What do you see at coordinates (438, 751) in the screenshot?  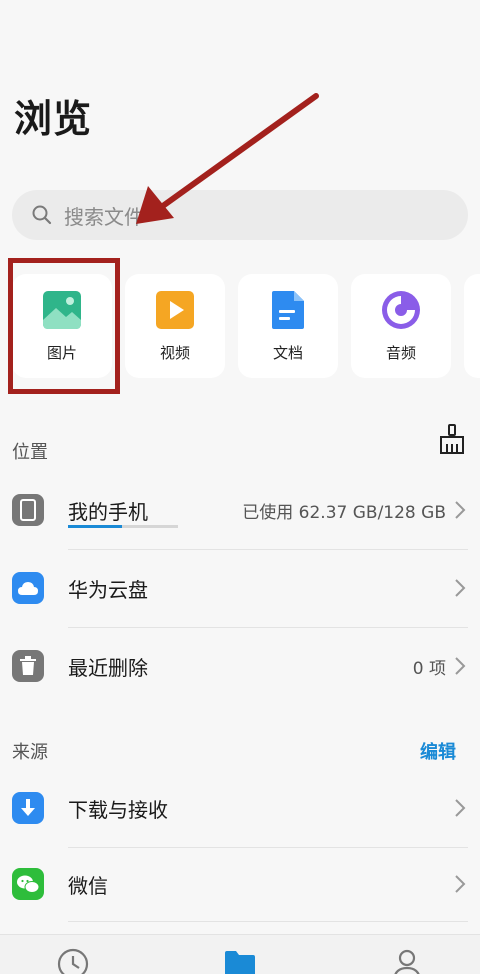 I see `edit-sources-link: 编辑` at bounding box center [438, 751].